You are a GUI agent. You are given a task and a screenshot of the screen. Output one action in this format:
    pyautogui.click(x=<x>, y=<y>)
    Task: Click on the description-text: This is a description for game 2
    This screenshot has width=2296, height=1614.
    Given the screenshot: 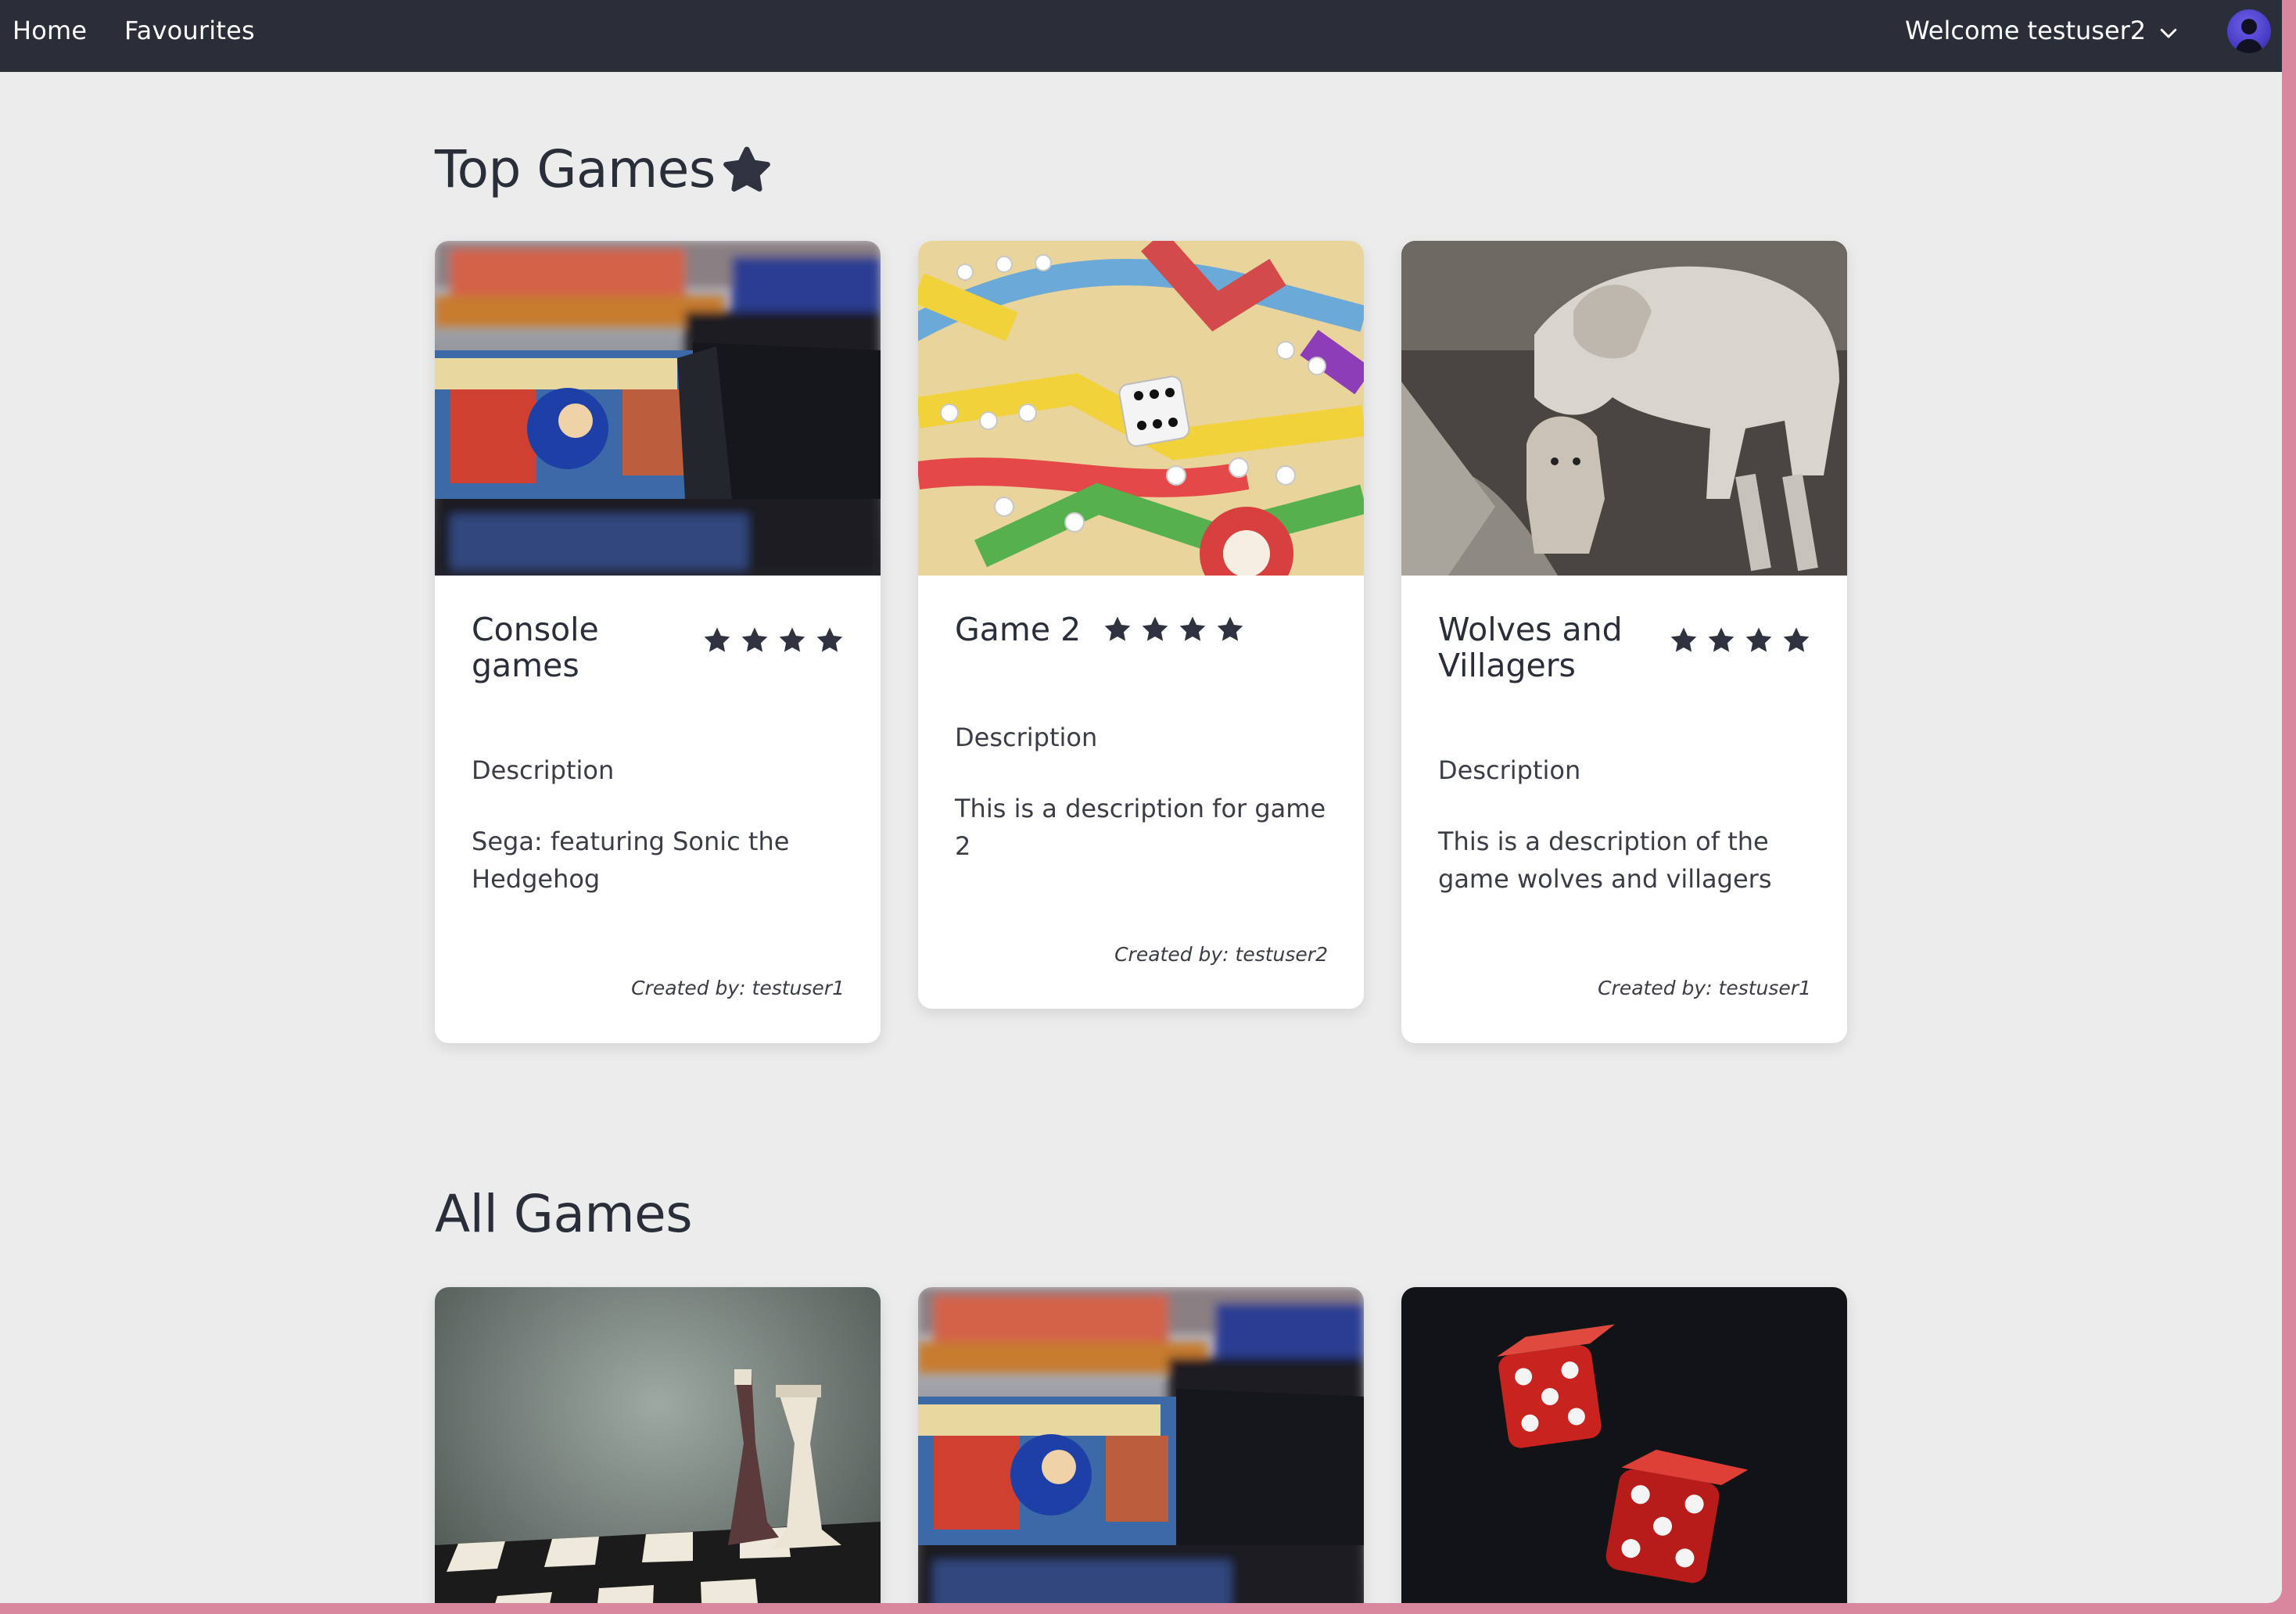 What is the action you would take?
    pyautogui.click(x=1140, y=827)
    